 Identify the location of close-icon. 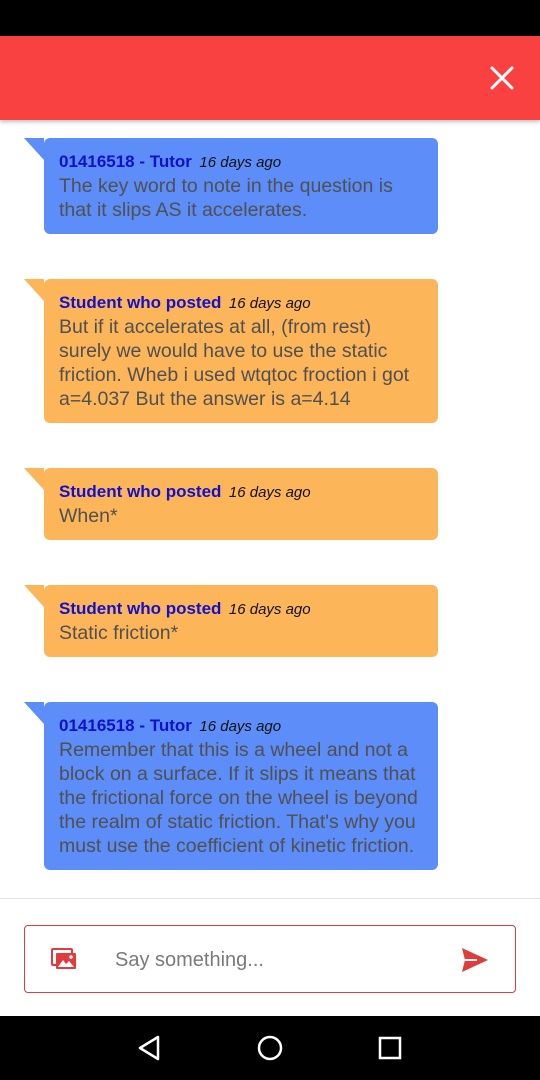
(502, 78).